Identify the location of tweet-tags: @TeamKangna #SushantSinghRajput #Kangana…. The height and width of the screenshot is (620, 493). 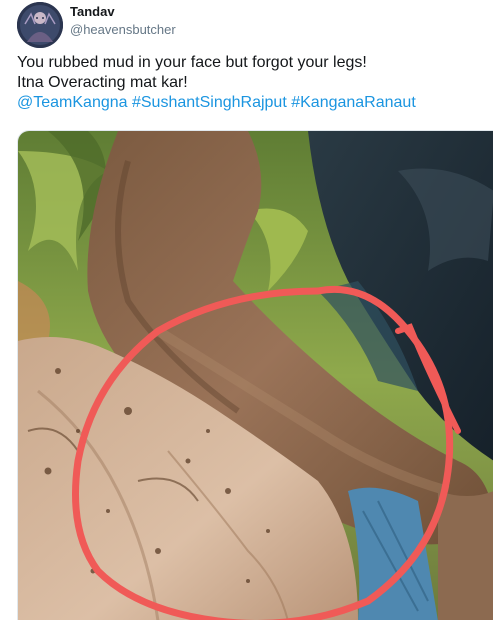
(247, 103).